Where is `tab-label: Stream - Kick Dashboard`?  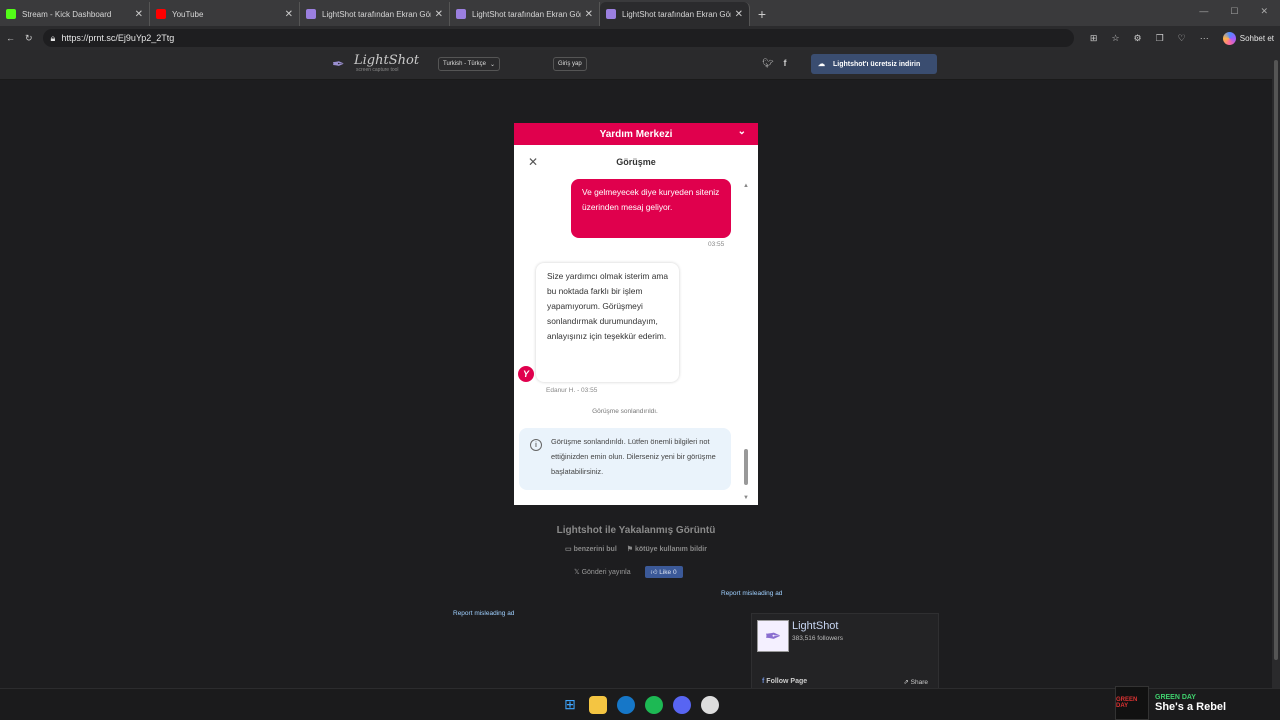 tab-label: Stream - Kick Dashboard is located at coordinates (67, 14).